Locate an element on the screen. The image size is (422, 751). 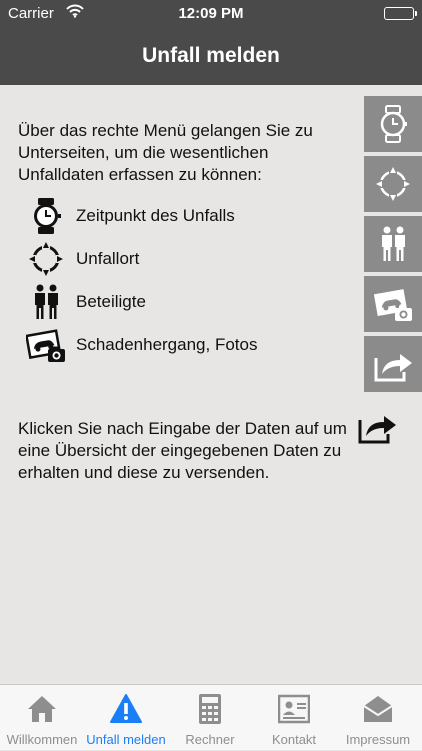
tab-label: Impressum is located at coordinates (378, 739).